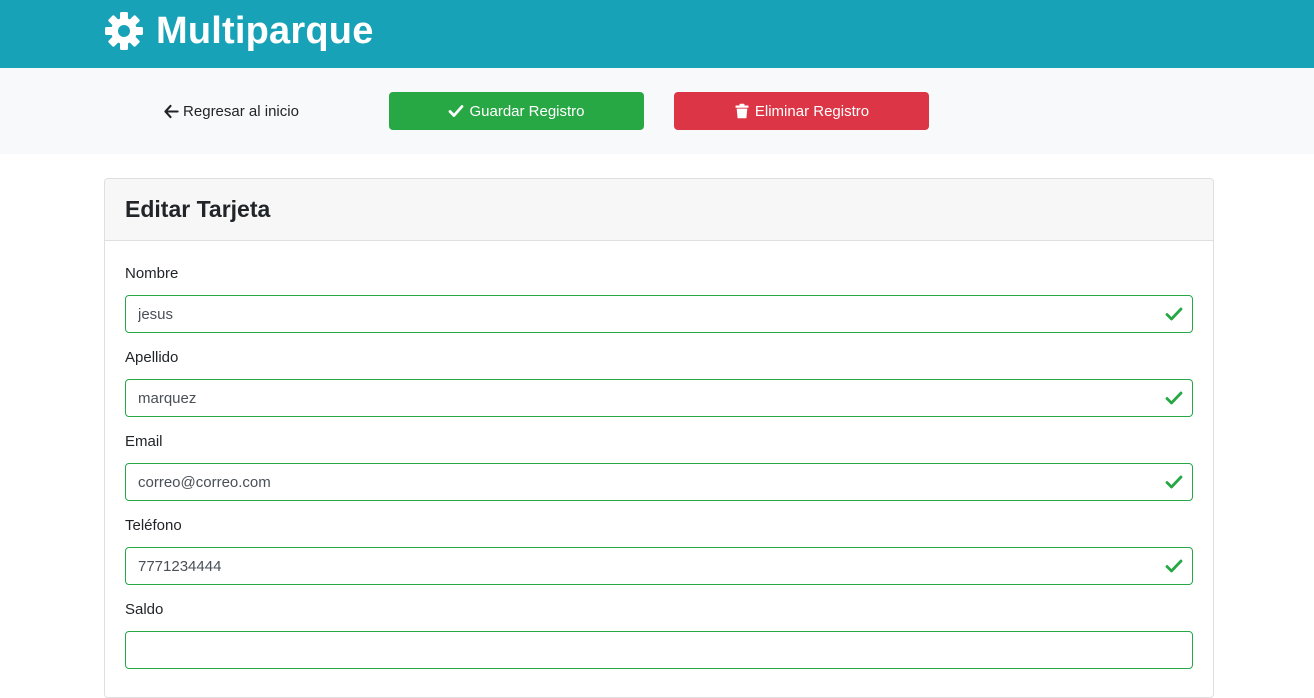  Describe the element at coordinates (152, 273) in the screenshot. I see `nombre-label: Nombre` at that location.